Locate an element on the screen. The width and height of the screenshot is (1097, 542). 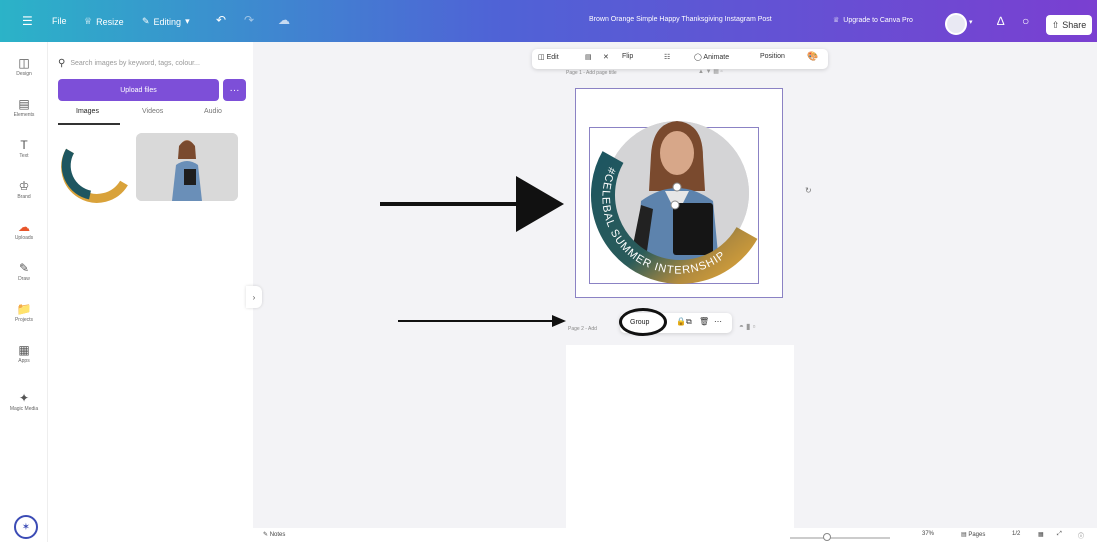
annotation-arrow-small is located at coordinates (482, 321).